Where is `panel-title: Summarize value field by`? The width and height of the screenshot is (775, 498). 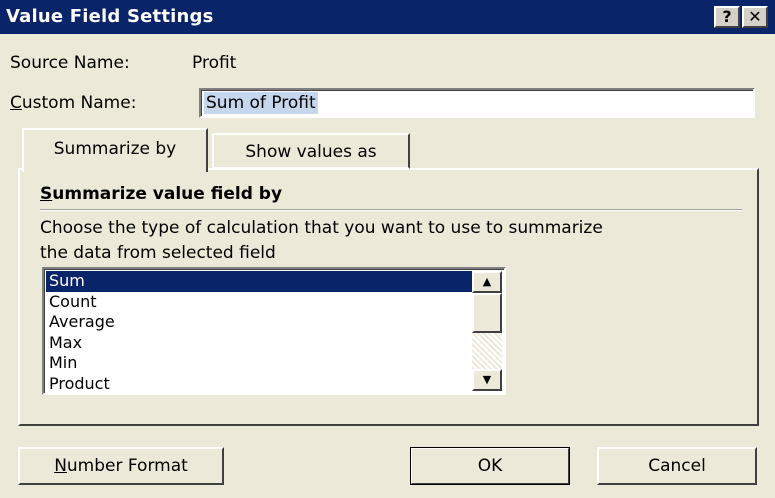 panel-title: Summarize value field by is located at coordinates (161, 194).